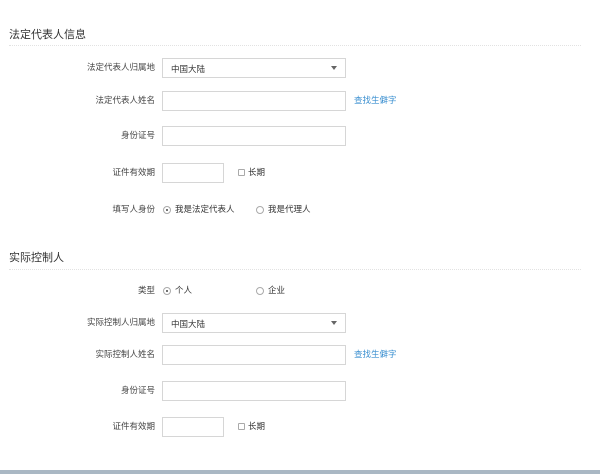 This screenshot has height=474, width=600. What do you see at coordinates (193, 427) in the screenshot?
I see `controller-validity-input` at bounding box center [193, 427].